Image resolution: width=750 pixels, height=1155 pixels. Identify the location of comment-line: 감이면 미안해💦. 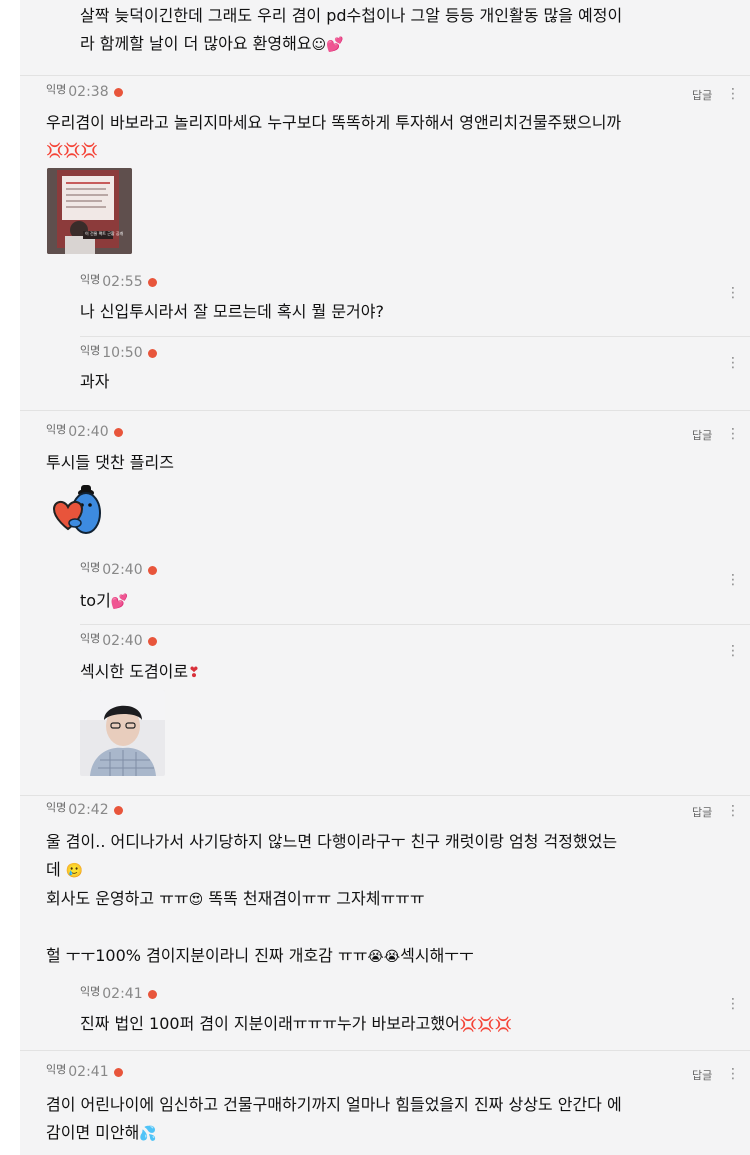
(101, 1132).